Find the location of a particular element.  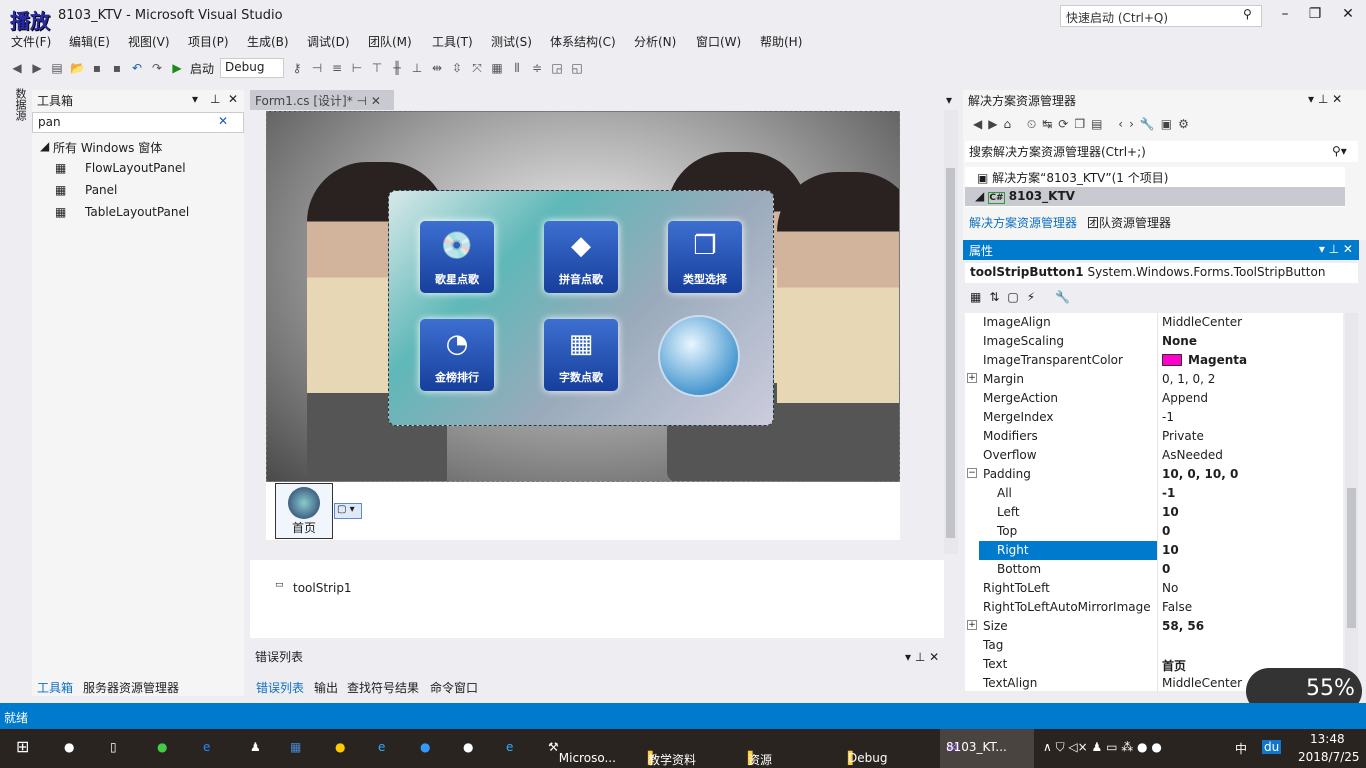

toolbox-item: FlowLayoutPanel is located at coordinates (135, 168).